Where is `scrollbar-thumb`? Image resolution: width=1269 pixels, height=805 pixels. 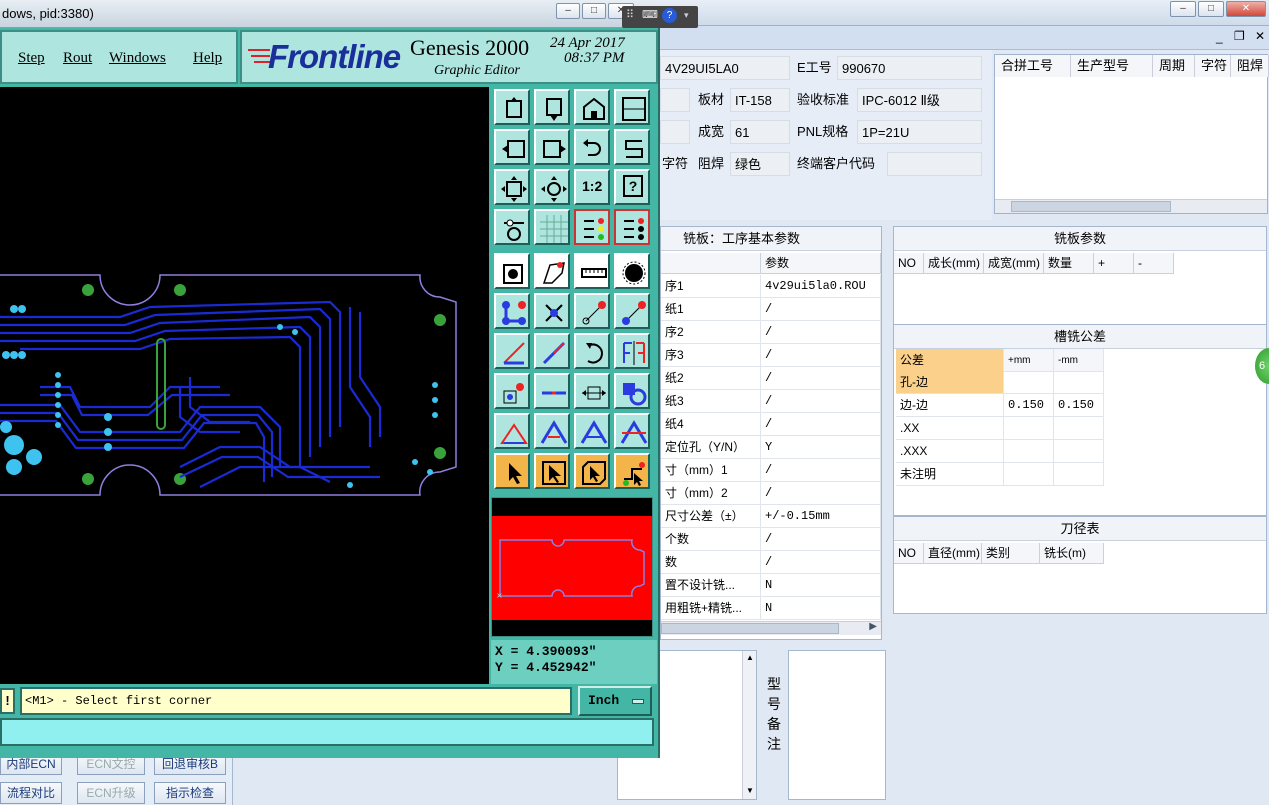
scrollbar-thumb is located at coordinates (1091, 206).